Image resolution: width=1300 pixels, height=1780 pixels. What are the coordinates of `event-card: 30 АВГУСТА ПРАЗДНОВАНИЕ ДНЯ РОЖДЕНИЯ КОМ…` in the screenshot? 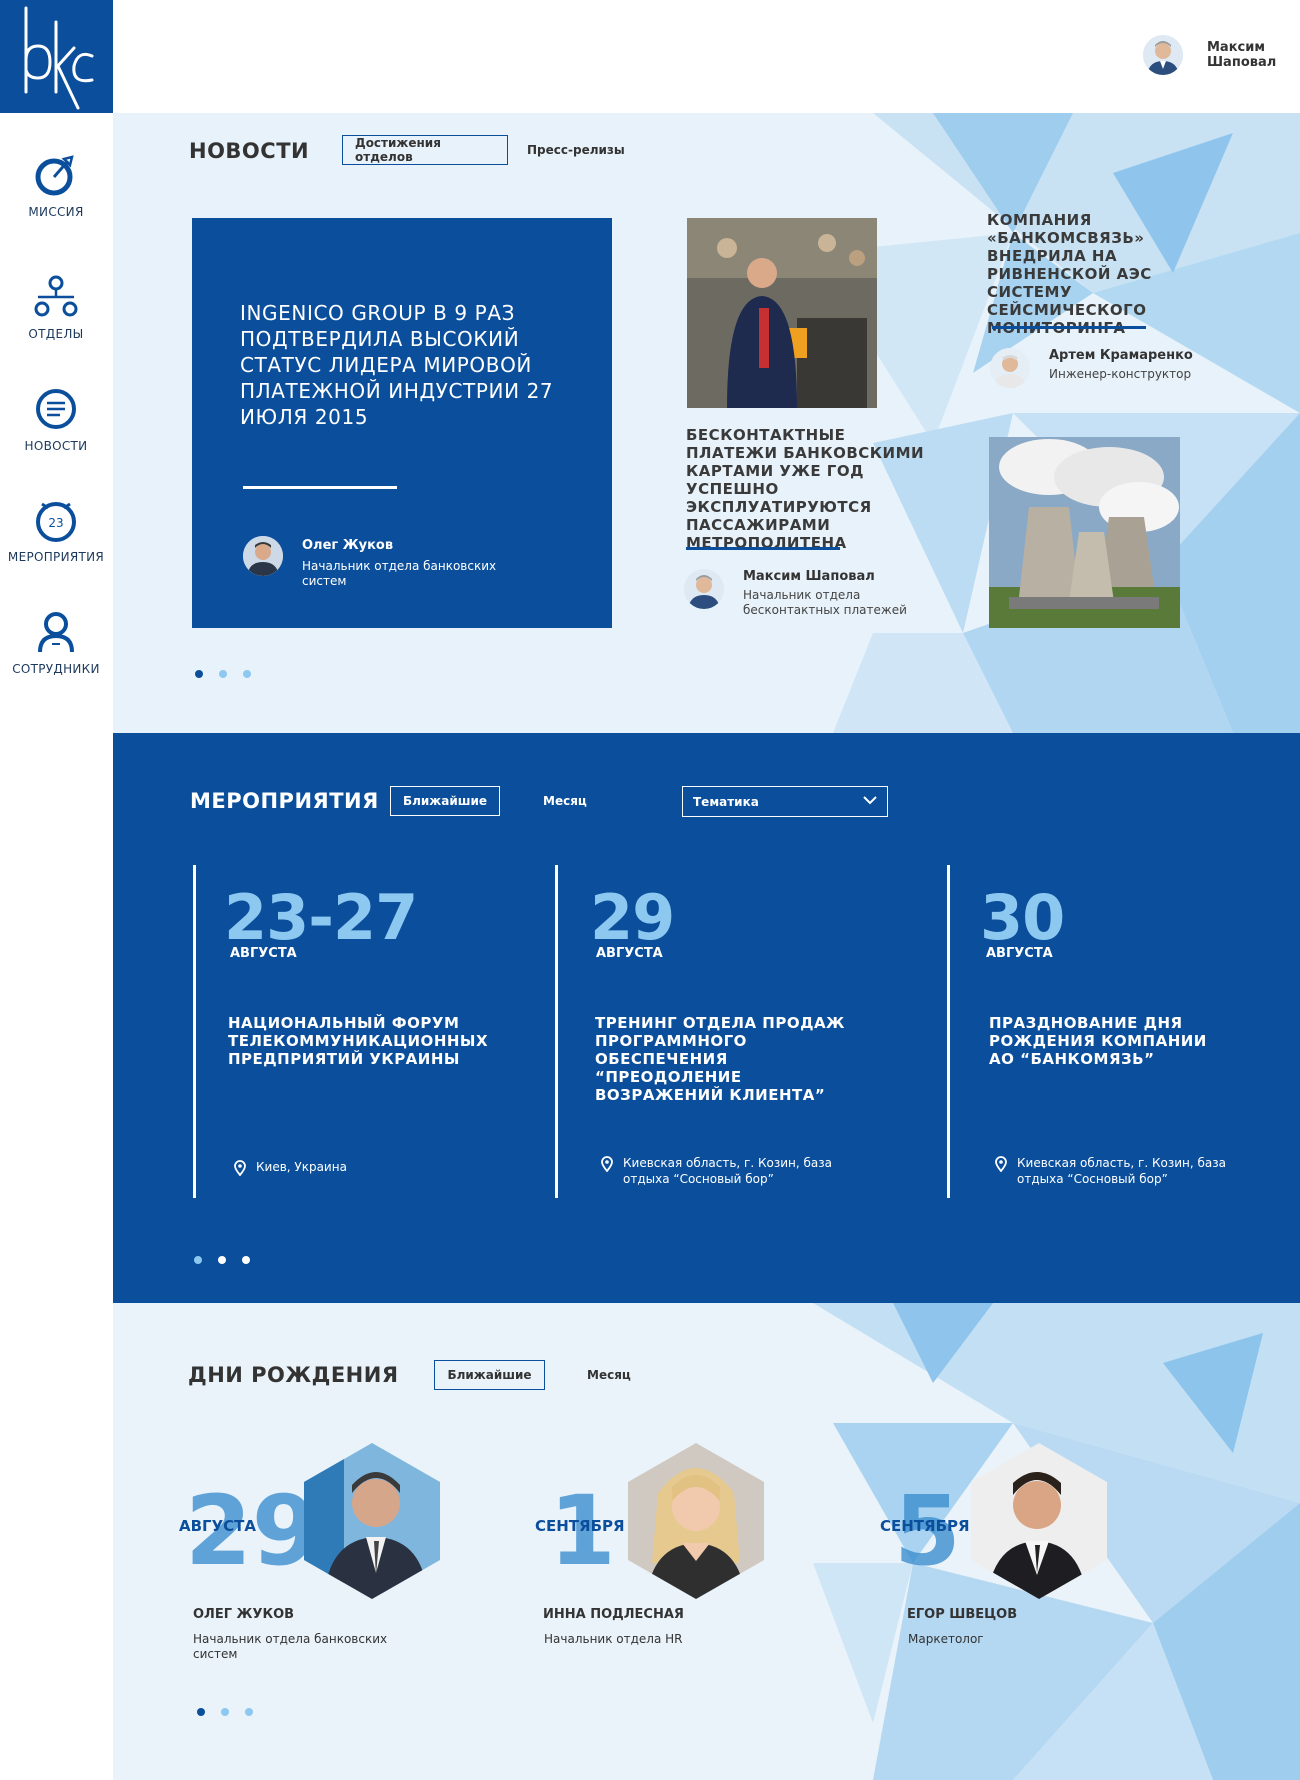 It's located at (1112, 1031).